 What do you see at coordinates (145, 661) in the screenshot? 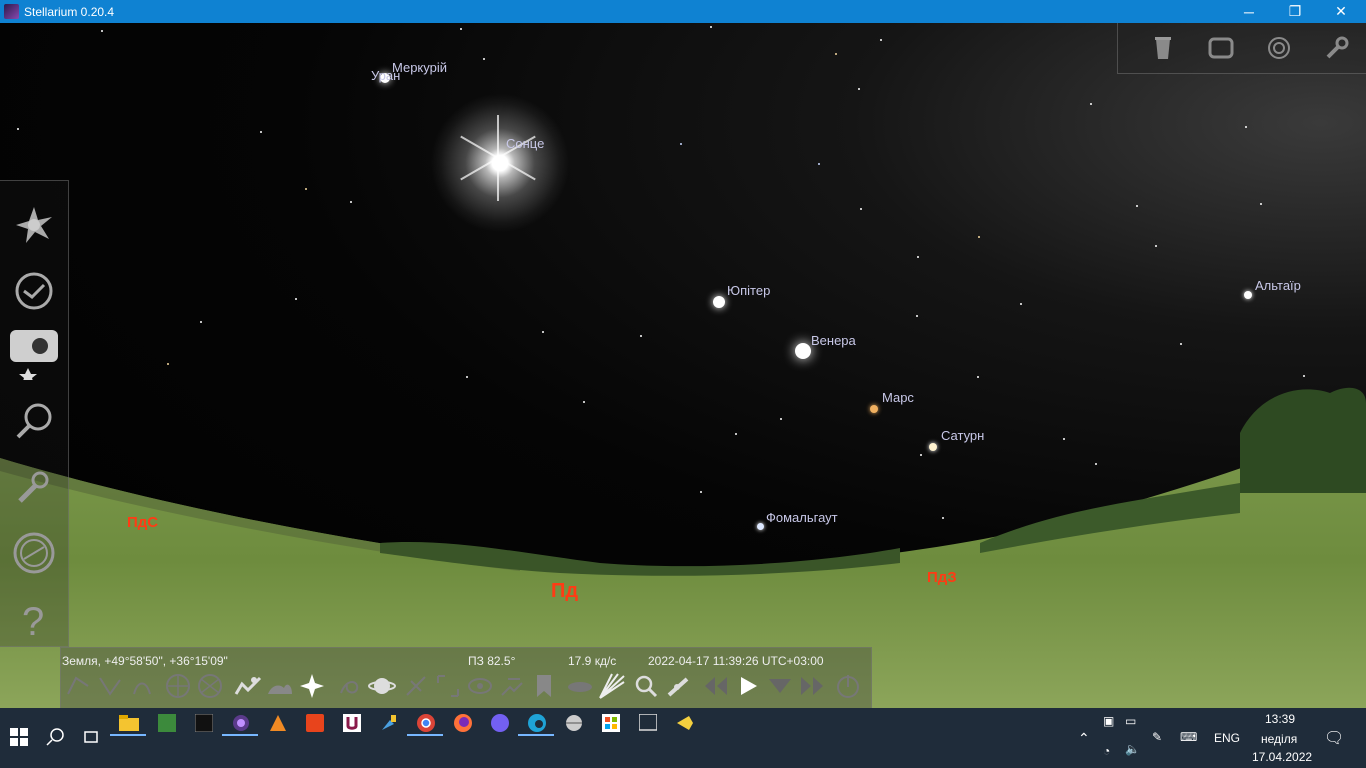
I see `location-readout: Земля, +49°58'50", +36°15'09"` at bounding box center [145, 661].